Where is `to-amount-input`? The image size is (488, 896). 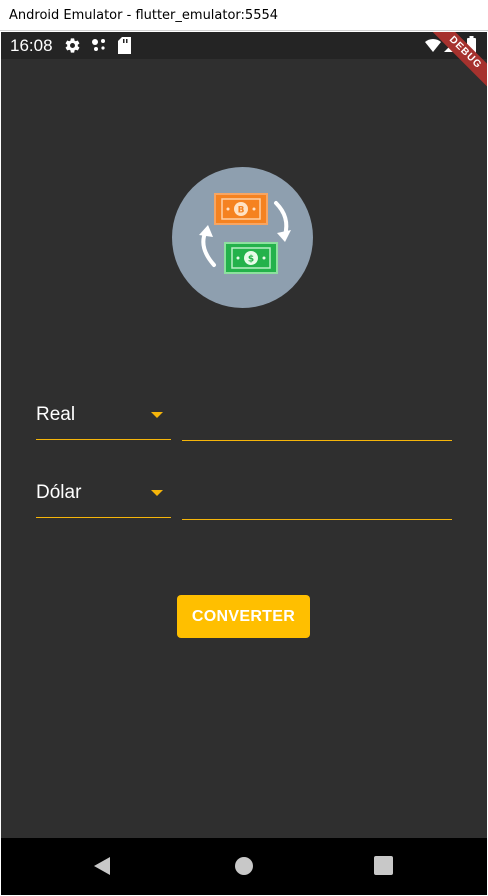 to-amount-input is located at coordinates (317, 499).